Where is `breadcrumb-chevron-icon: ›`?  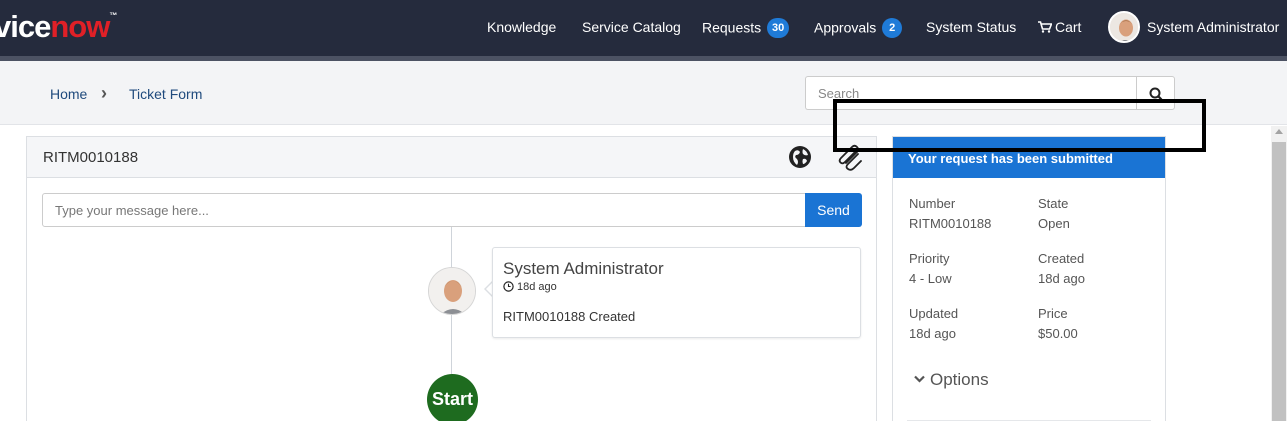 breadcrumb-chevron-icon: › is located at coordinates (104, 93).